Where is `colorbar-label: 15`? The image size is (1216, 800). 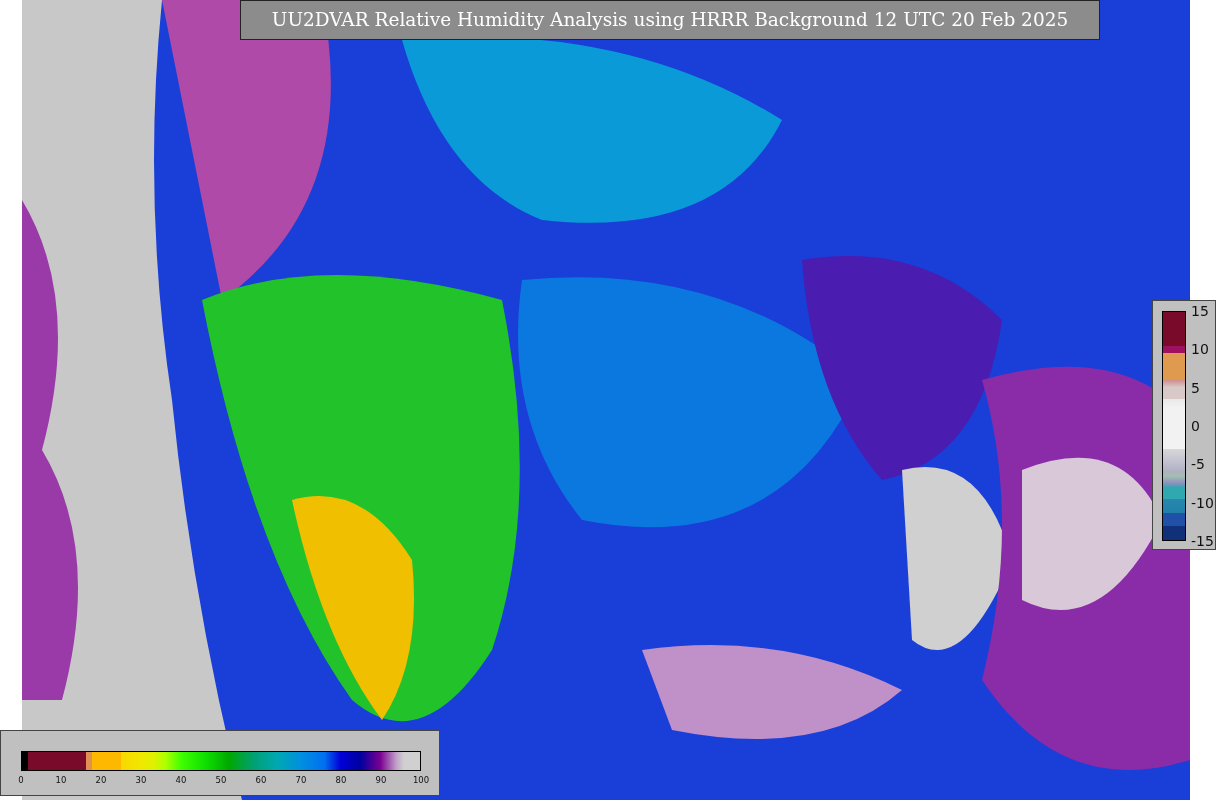 colorbar-label: 15 is located at coordinates (1200, 311).